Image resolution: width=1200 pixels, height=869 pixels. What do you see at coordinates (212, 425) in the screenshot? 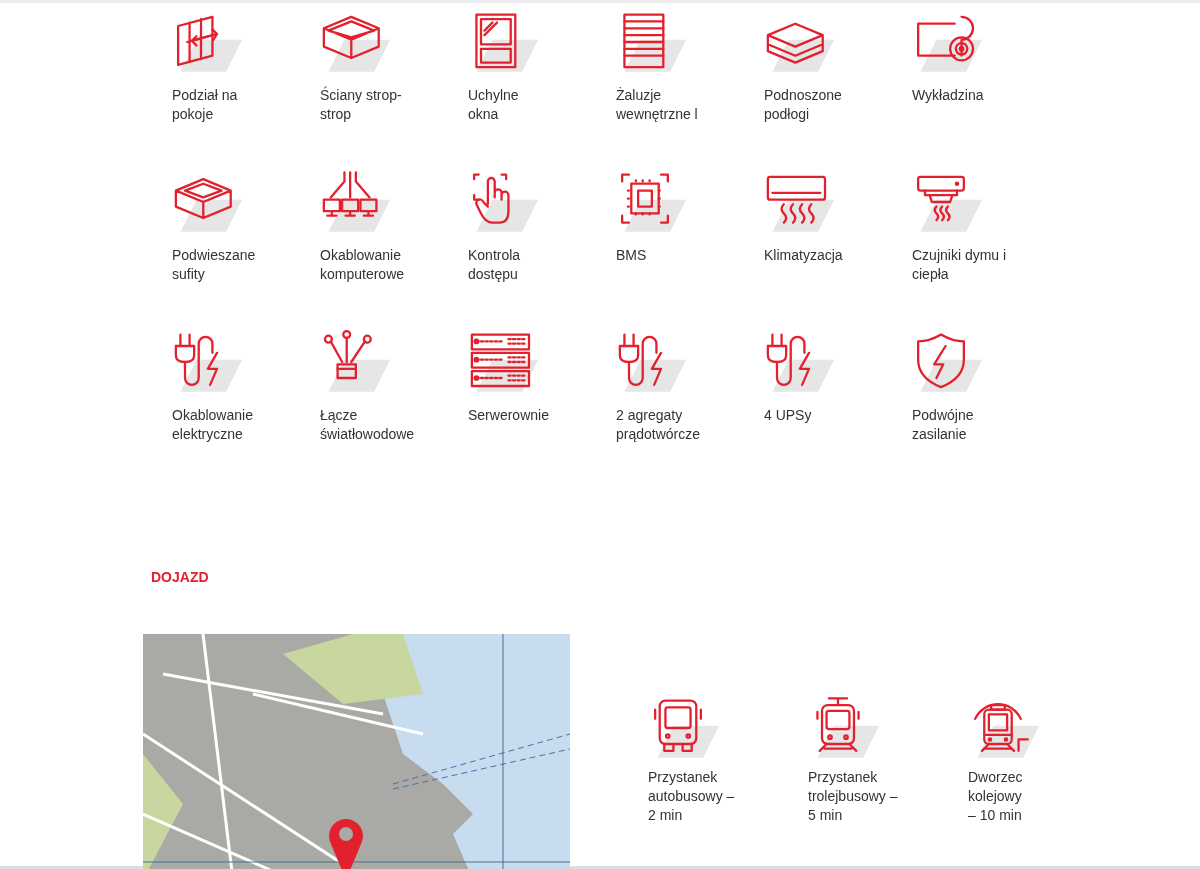
I see `feature-label: Okablowanie elektryczne` at bounding box center [212, 425].